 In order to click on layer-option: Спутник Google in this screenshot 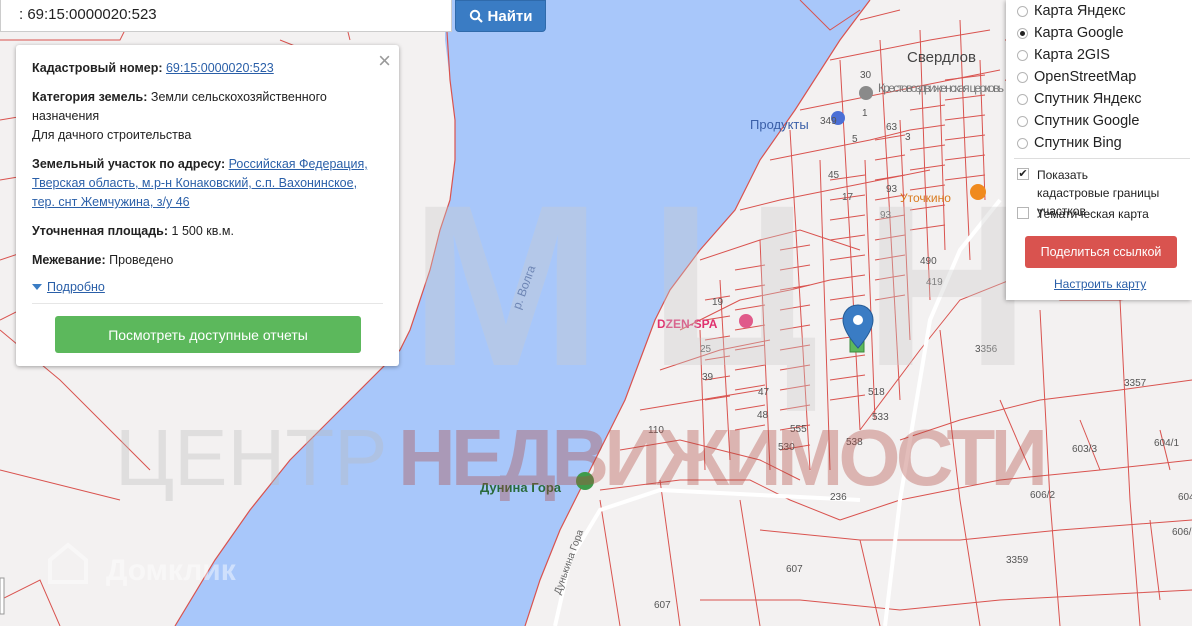, I will do `click(1078, 121)`.